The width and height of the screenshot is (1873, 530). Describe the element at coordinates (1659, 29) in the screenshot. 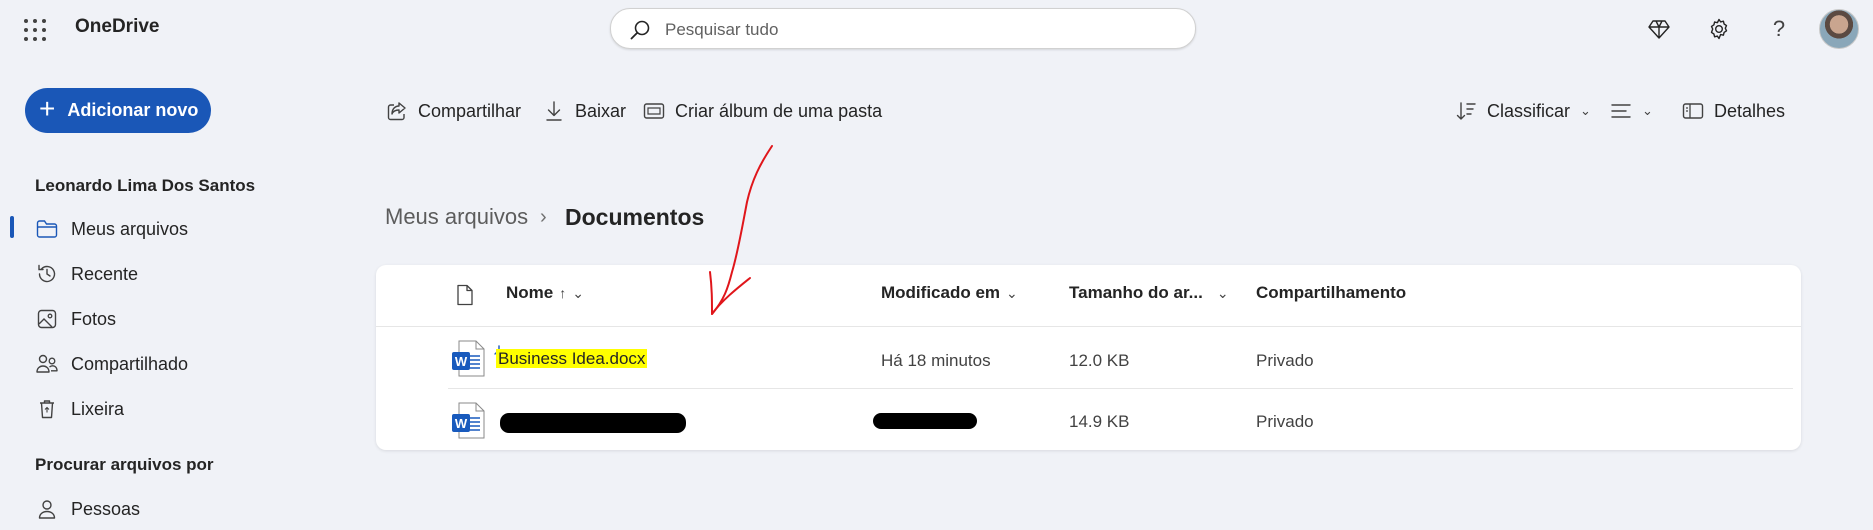

I see `diamond-icon` at that location.